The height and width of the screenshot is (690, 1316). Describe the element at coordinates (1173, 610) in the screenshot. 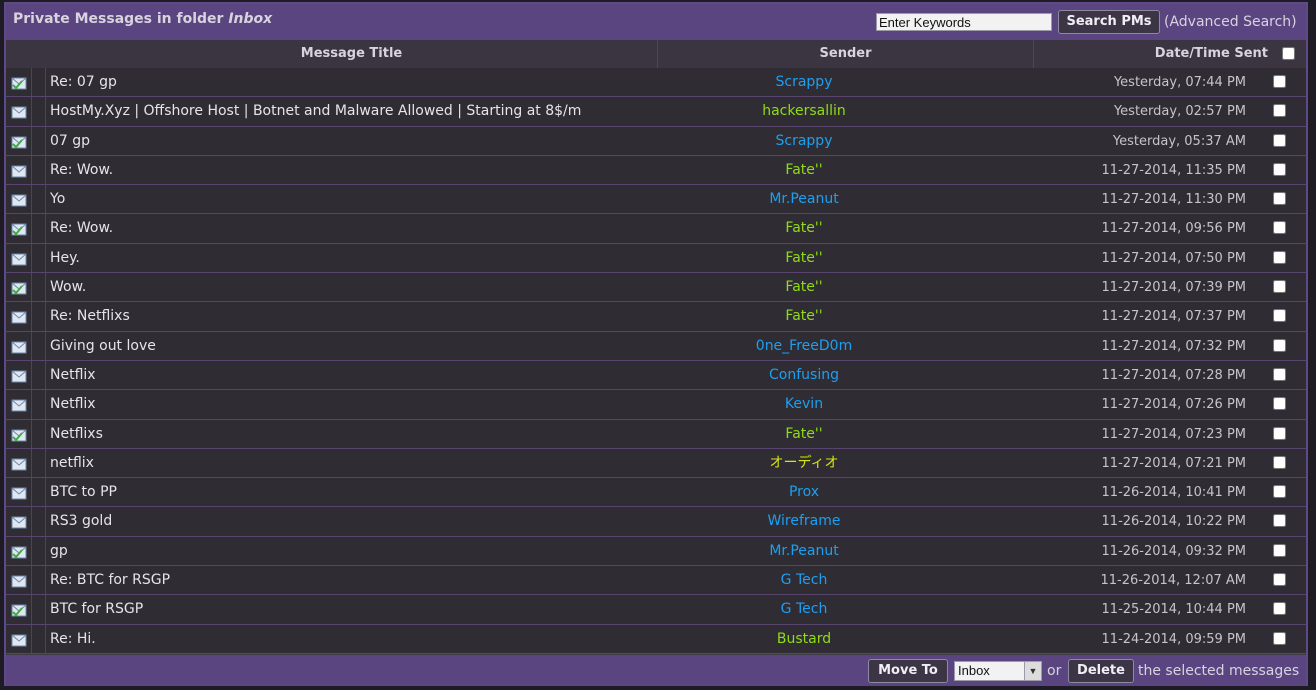

I see `date-sent: 11-25-2014, 10:44 PM` at that location.